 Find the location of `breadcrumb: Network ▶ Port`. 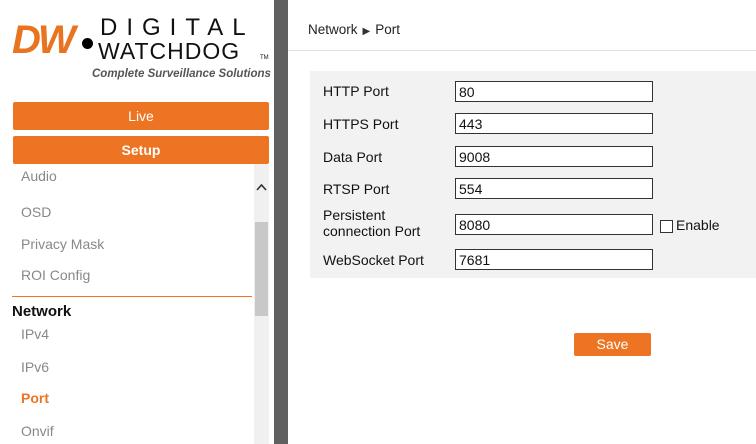

breadcrumb: Network ▶ Port is located at coordinates (354, 29).